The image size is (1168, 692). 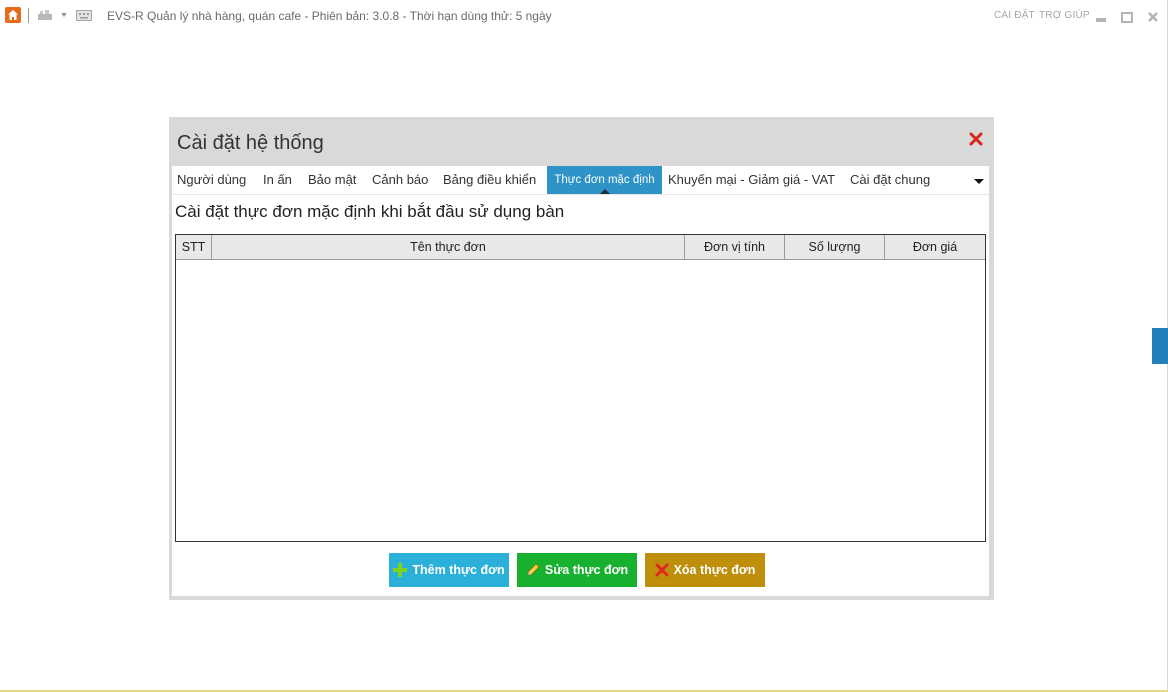 What do you see at coordinates (1153, 17) in the screenshot?
I see `window-close-icon` at bounding box center [1153, 17].